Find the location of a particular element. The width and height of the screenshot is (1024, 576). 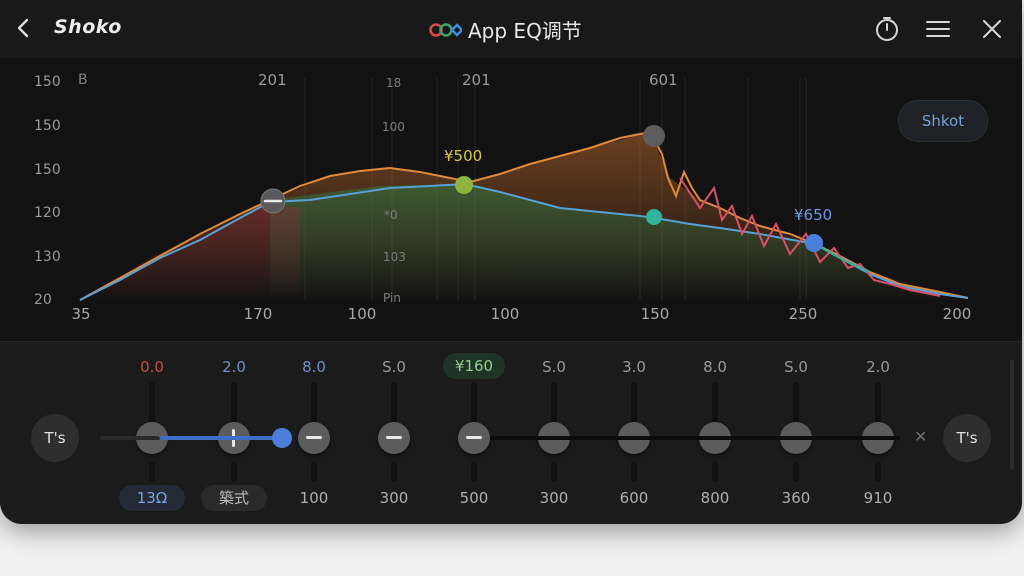

x-label: 170 is located at coordinates (258, 314).